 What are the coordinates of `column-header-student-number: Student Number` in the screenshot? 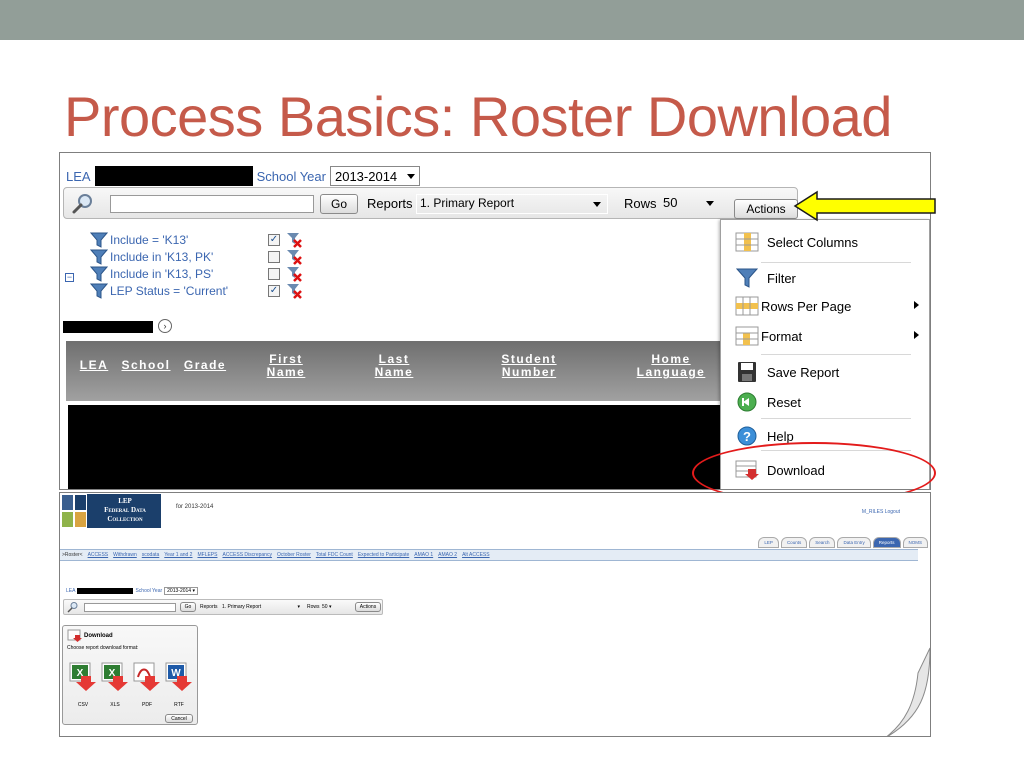 It's located at (529, 366).